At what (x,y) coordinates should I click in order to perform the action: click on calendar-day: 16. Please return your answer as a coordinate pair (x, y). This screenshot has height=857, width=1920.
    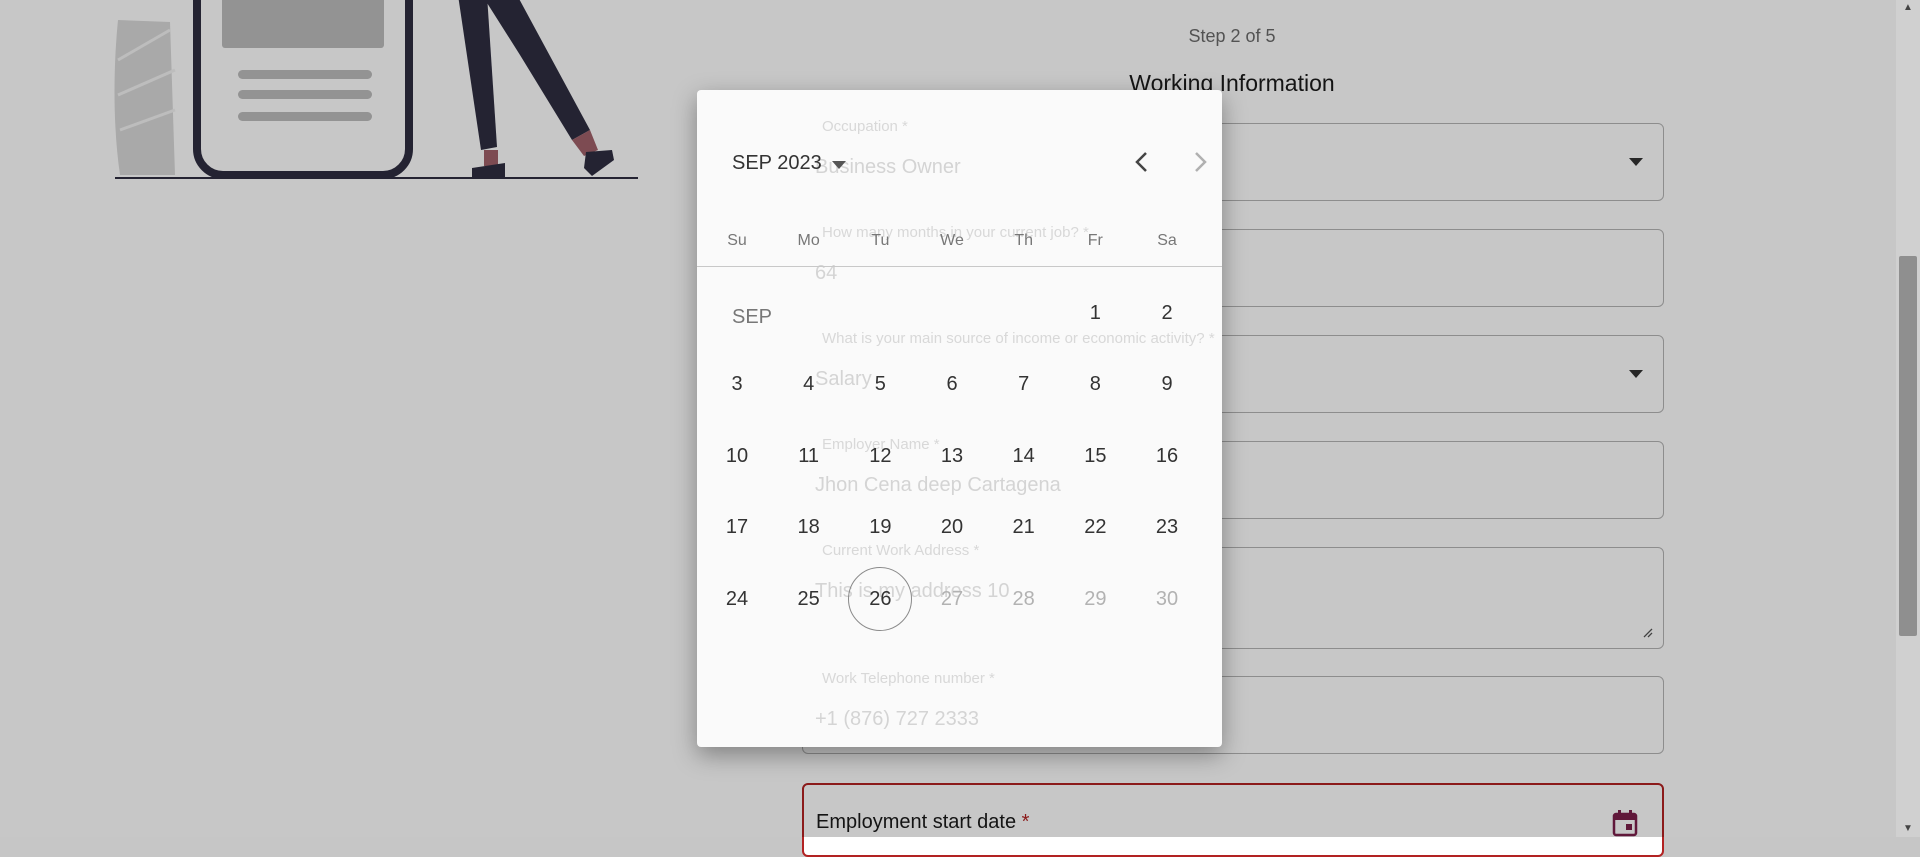
    Looking at the image, I should click on (1167, 456).